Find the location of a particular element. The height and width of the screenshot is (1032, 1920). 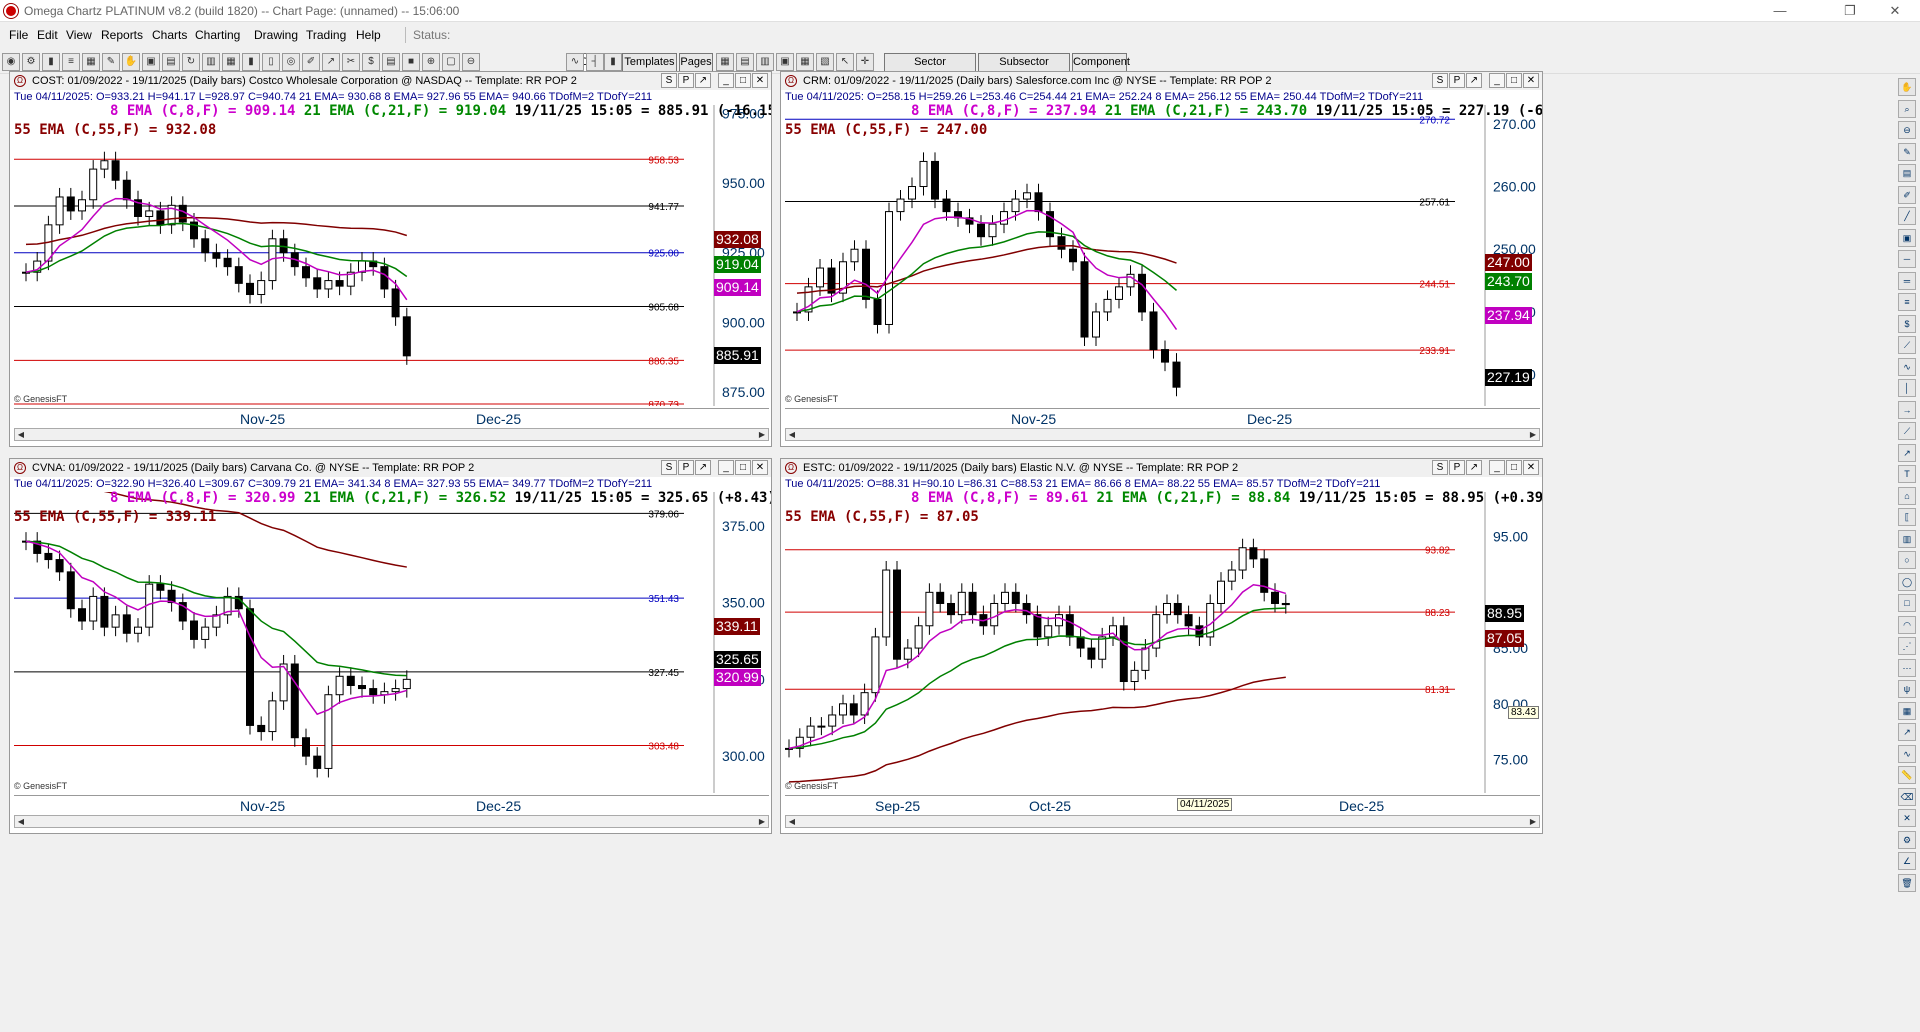

zoom-icon: ⌕ is located at coordinates (1907, 108).